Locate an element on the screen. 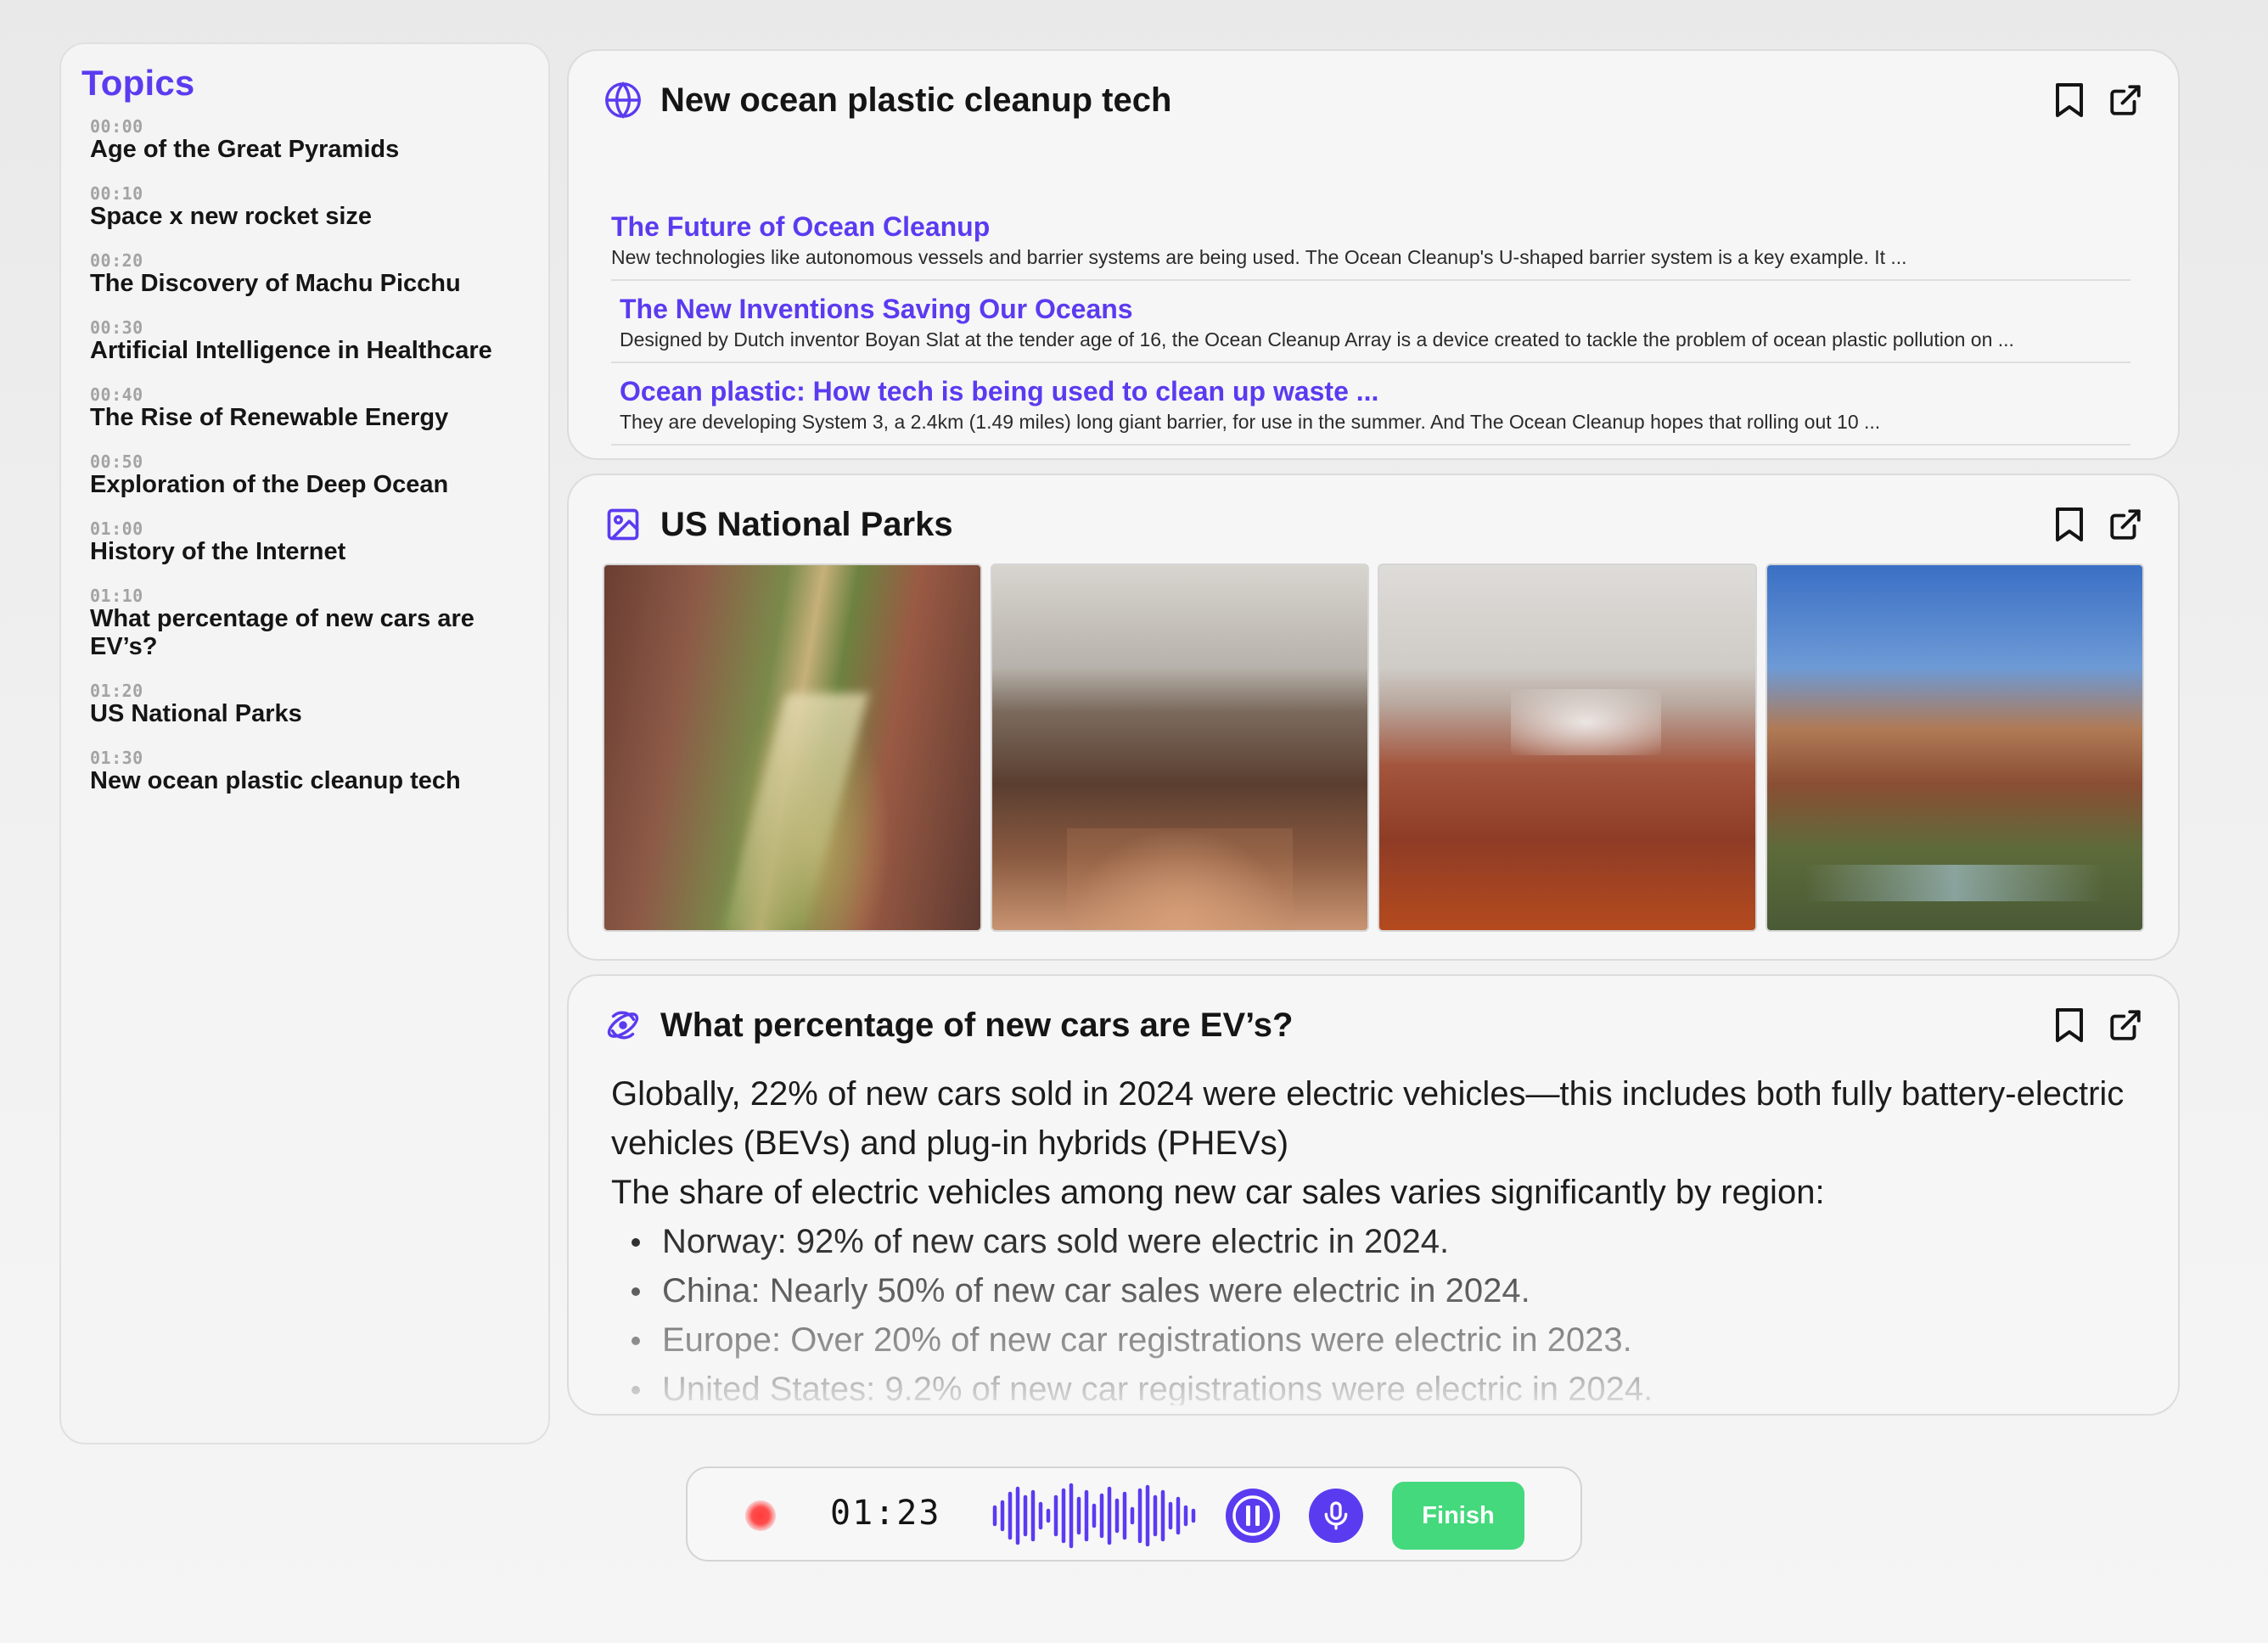 The width and height of the screenshot is (2268, 1643). ai-orbit-icon is located at coordinates (623, 1026).